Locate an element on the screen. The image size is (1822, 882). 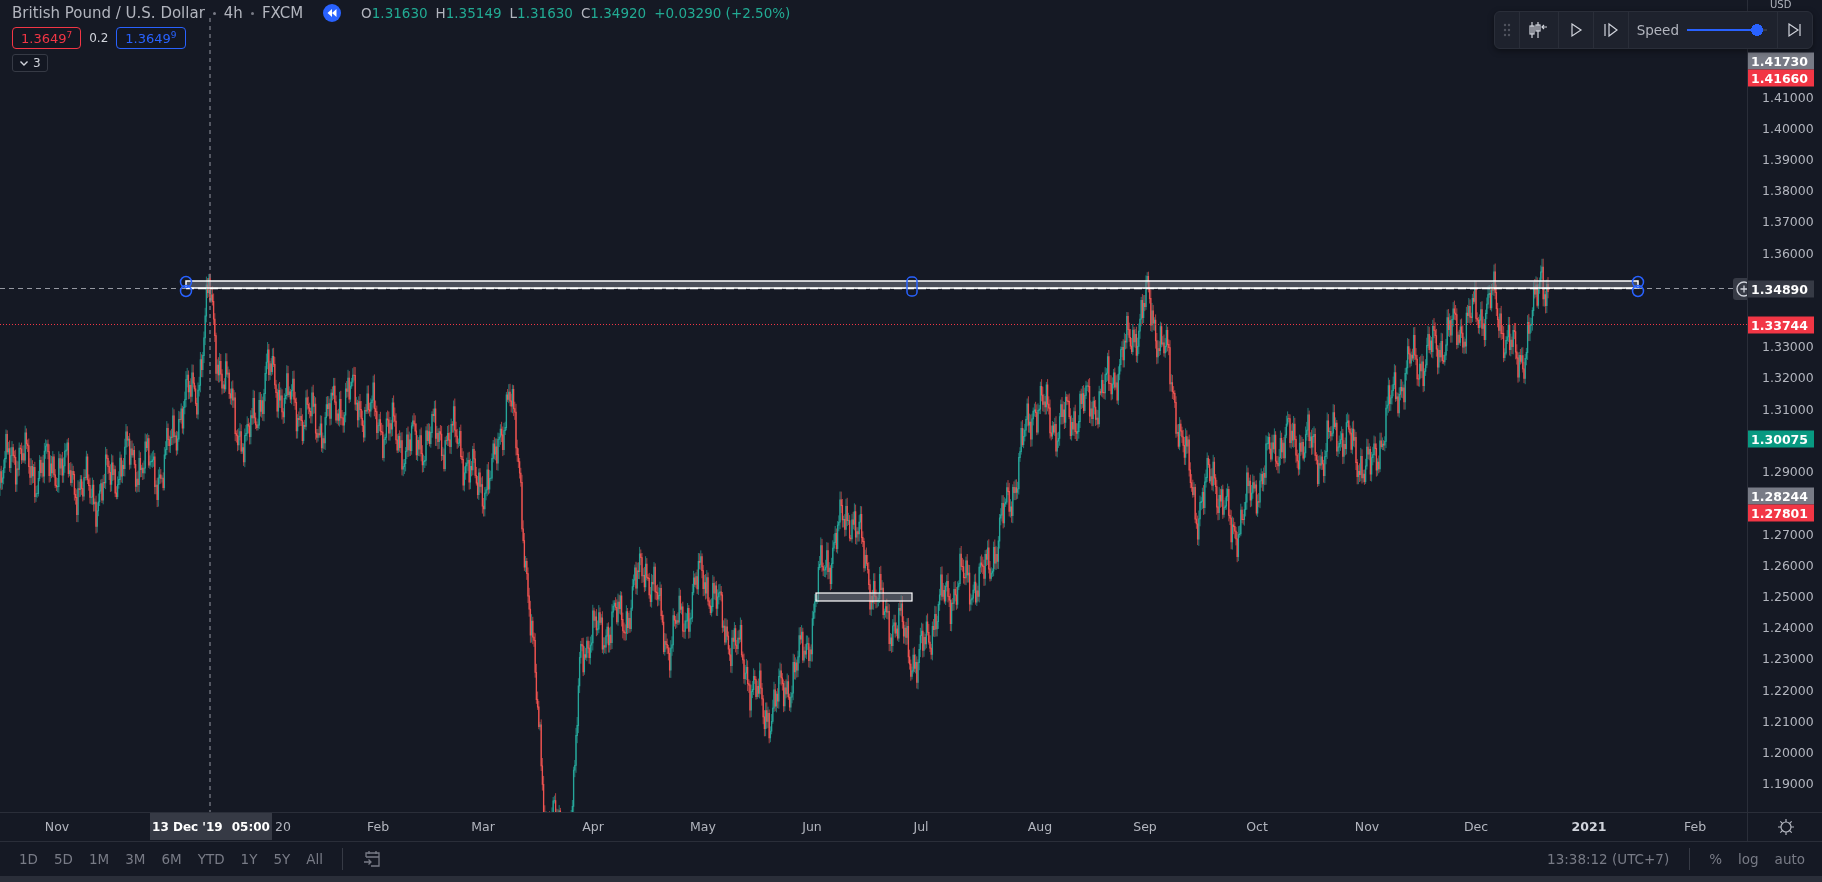
crosshair-date: 13 Dec '19 is located at coordinates (187, 826).